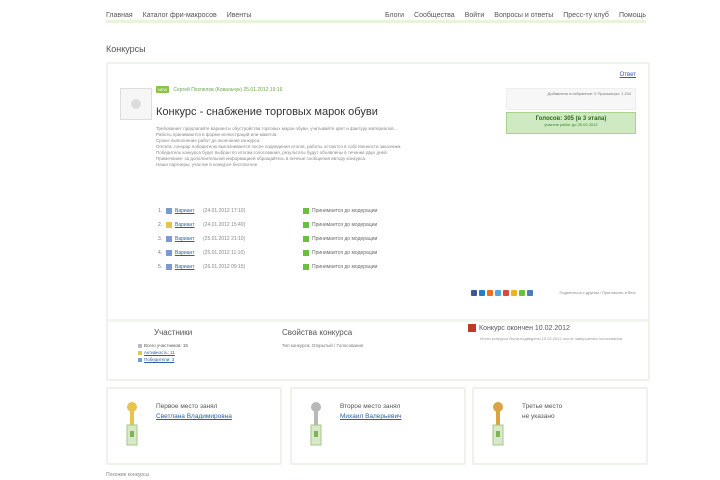 This screenshot has width=720, height=480. What do you see at coordinates (502, 293) in the screenshot?
I see `social-share-bar` at bounding box center [502, 293].